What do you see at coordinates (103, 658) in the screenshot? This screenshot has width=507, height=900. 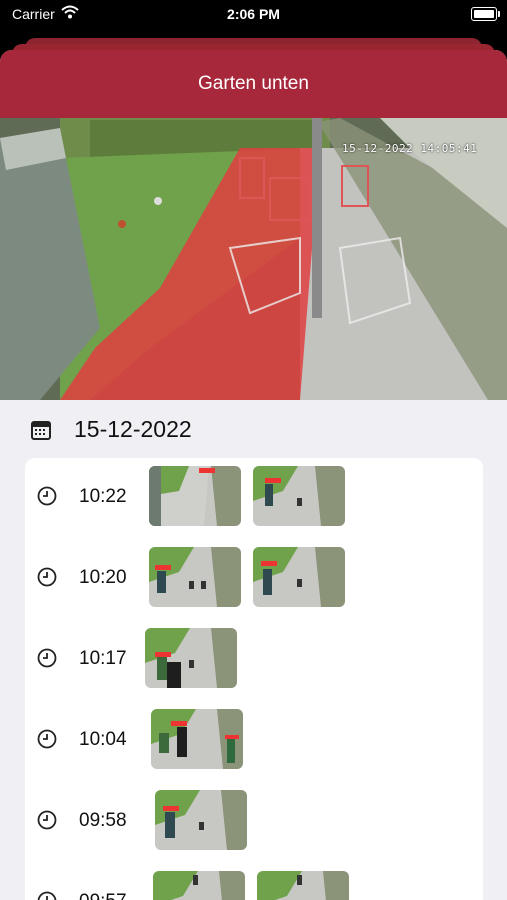 I see `event-time: 10:17` at bounding box center [103, 658].